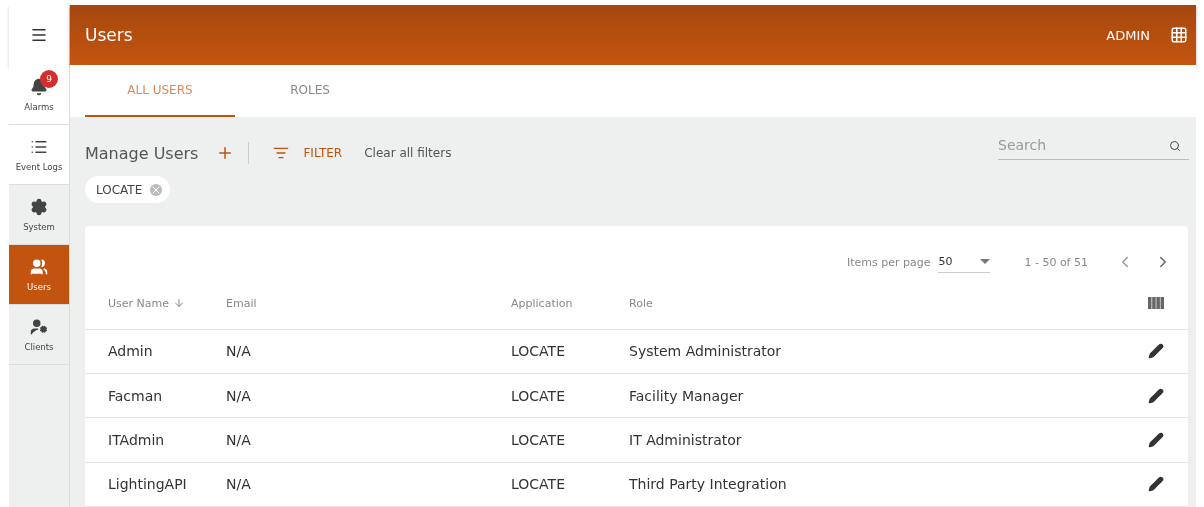  Describe the element at coordinates (136, 395) in the screenshot. I see `table-cell-text: Facman` at that location.